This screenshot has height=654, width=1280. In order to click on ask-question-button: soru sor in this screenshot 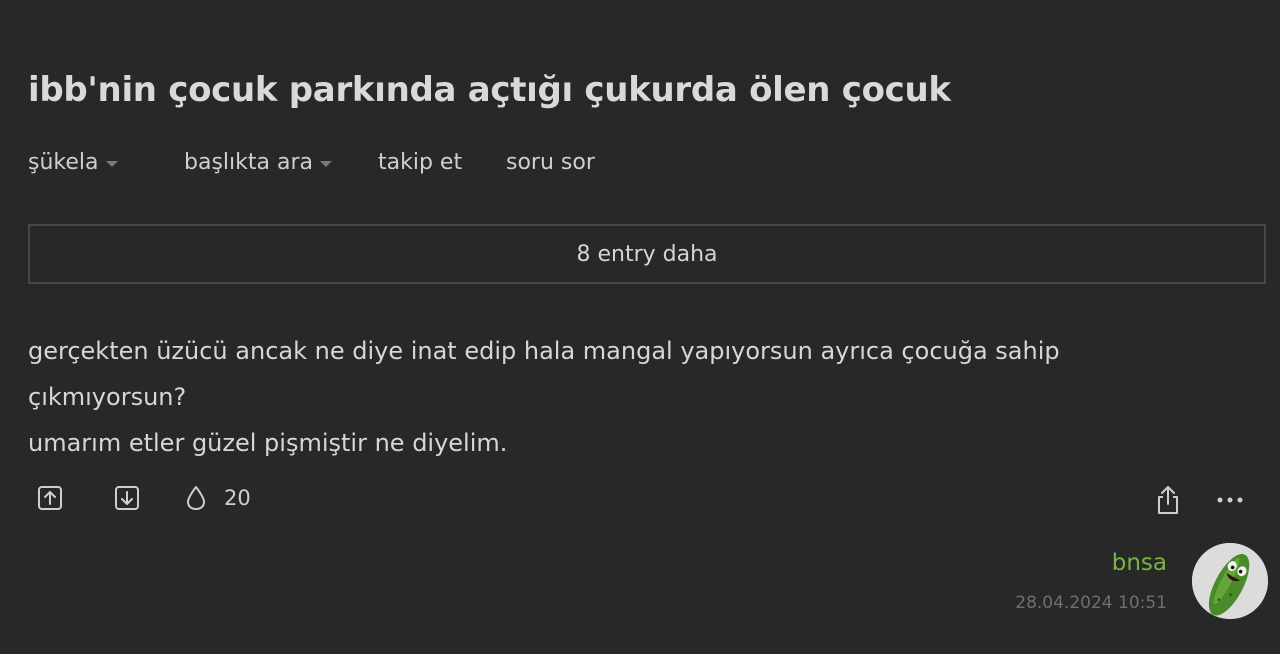, I will do `click(550, 162)`.